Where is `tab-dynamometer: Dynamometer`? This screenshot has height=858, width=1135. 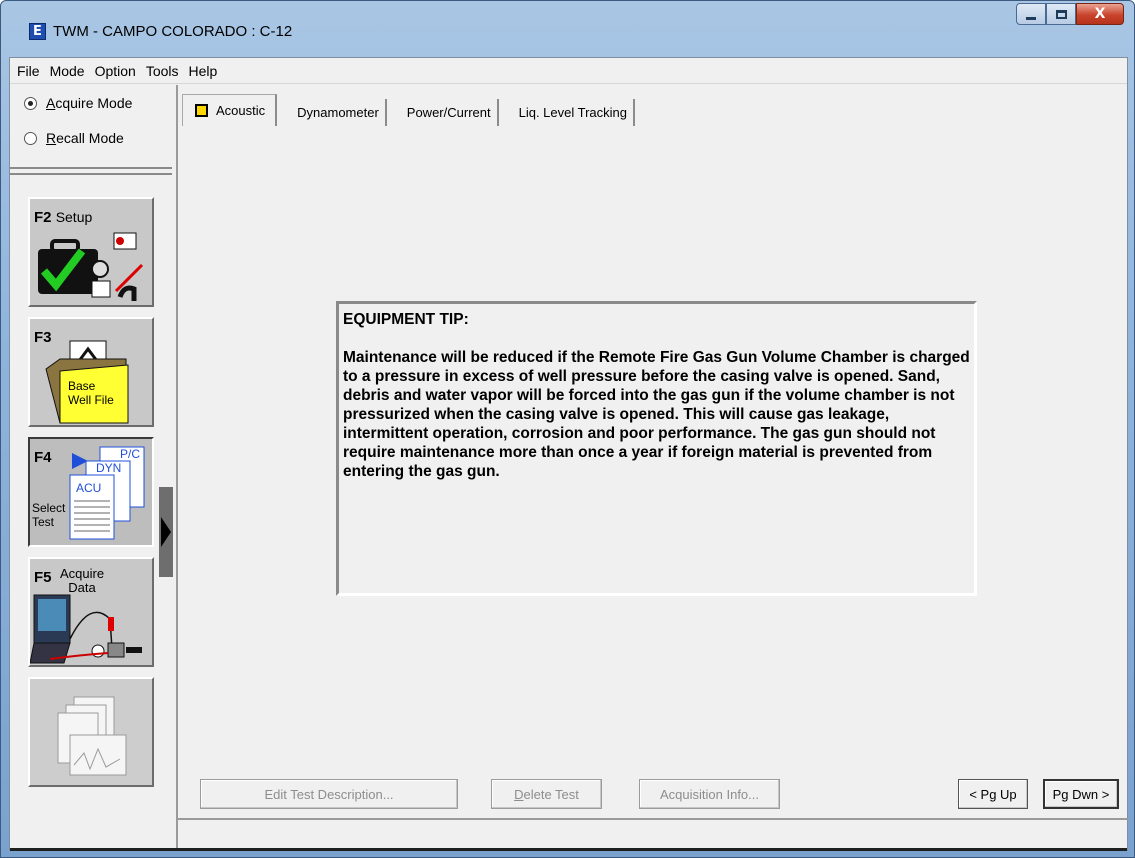
tab-dynamometer: Dynamometer is located at coordinates (339, 112).